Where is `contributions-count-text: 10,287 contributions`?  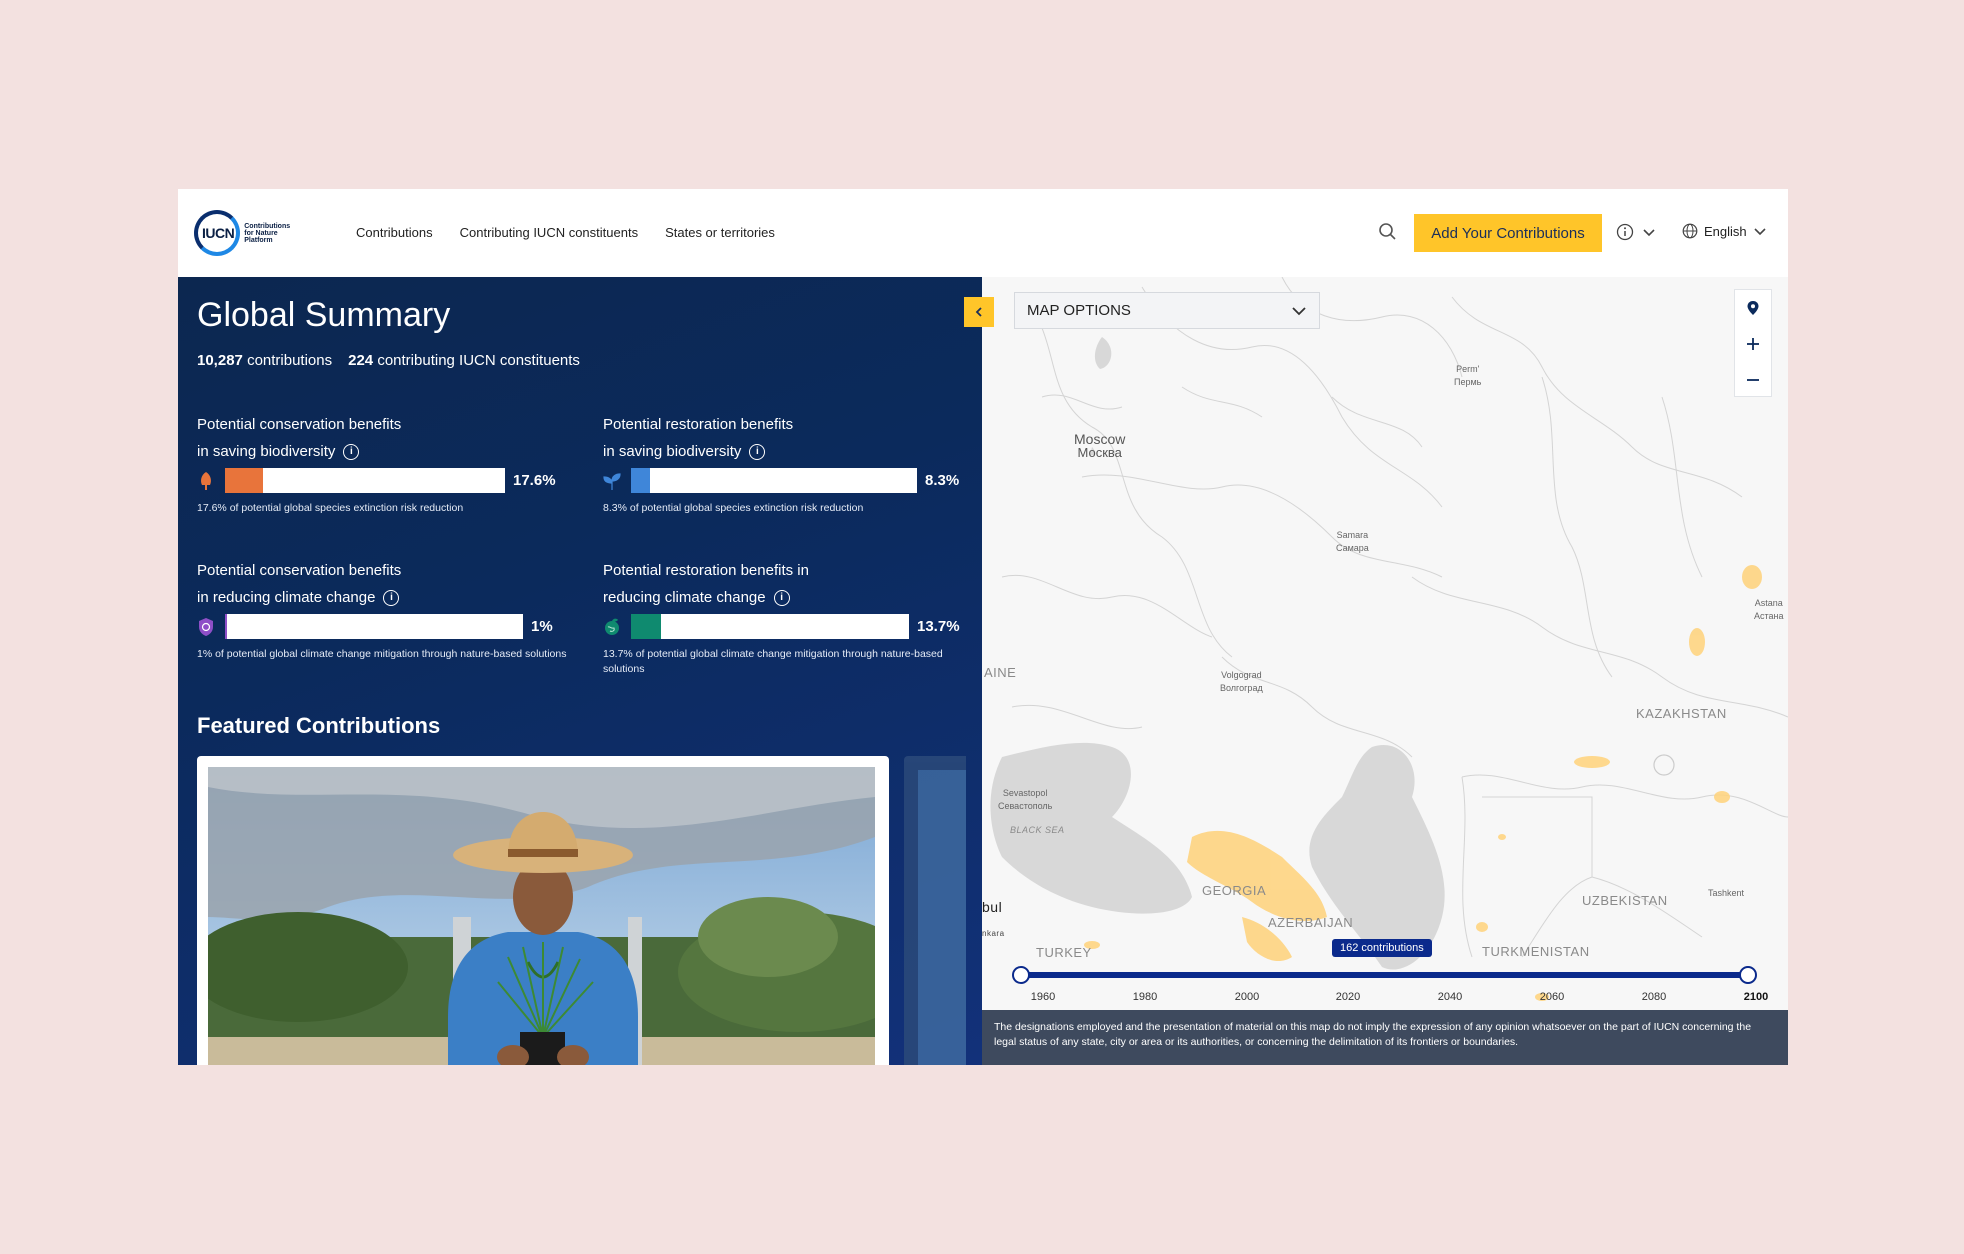
contributions-count-text: 10,287 contributions is located at coordinates (264, 360).